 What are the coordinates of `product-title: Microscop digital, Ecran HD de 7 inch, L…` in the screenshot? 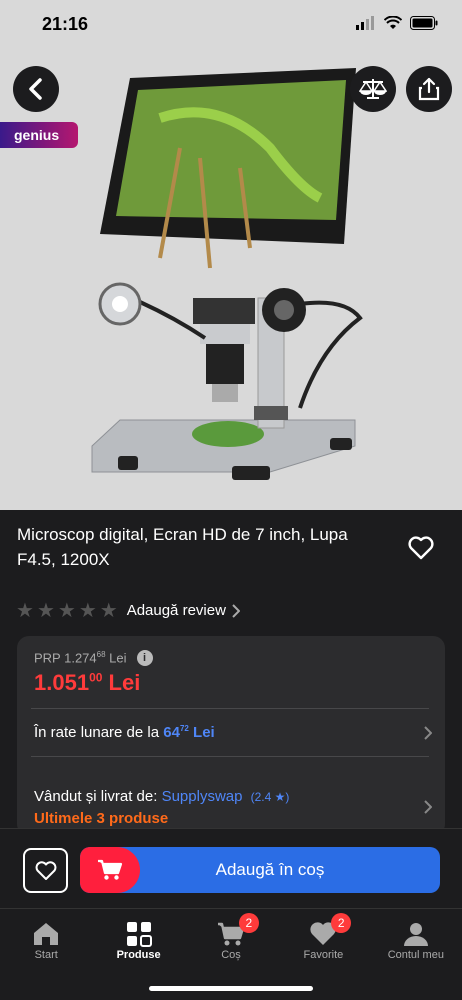 It's located at (182, 547).